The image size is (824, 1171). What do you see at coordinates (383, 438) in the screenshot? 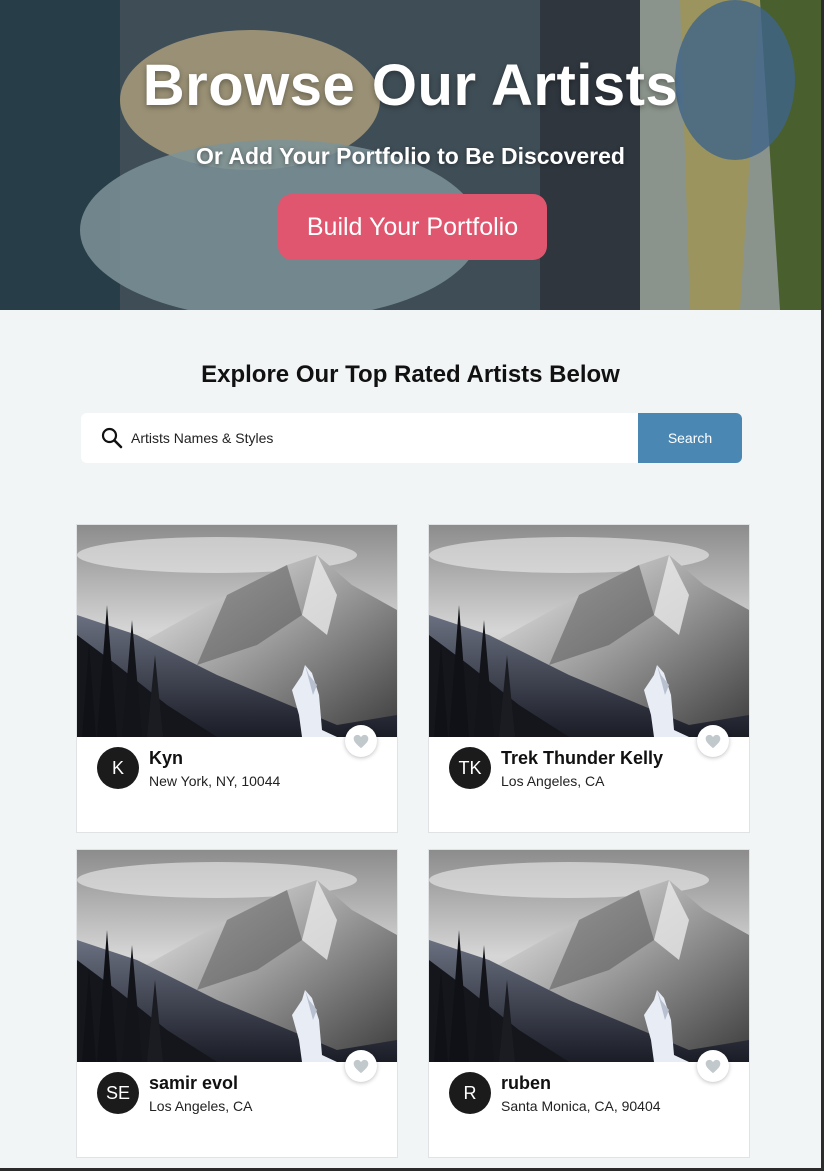
I see `search-input` at bounding box center [383, 438].